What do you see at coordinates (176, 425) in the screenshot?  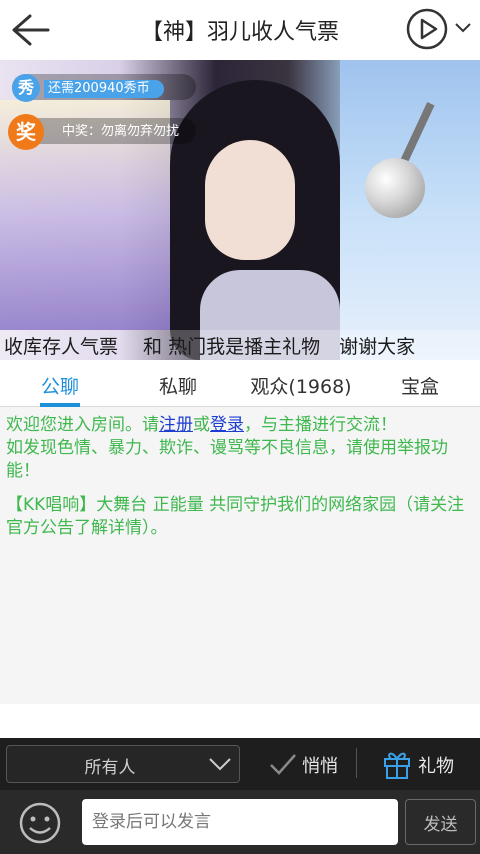 I see `register-link: 注册` at bounding box center [176, 425].